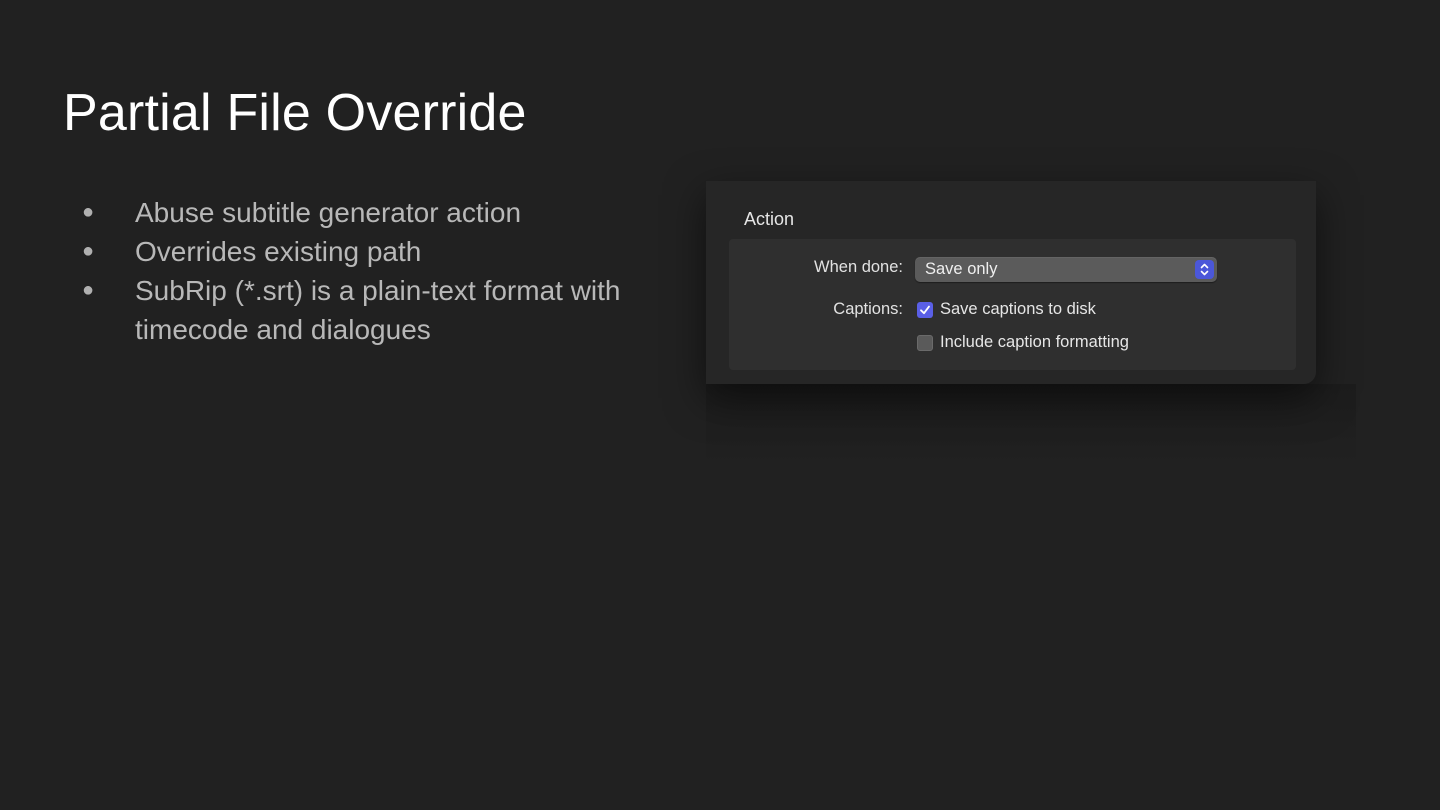 This screenshot has height=810, width=1440. I want to click on chevron-up-down-icon, so click(1204, 269).